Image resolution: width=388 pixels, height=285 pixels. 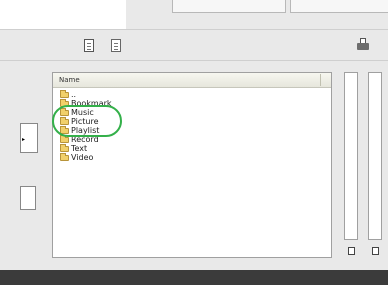 What do you see at coordinates (69, 80) in the screenshot?
I see `list-header-label: Name` at bounding box center [69, 80].